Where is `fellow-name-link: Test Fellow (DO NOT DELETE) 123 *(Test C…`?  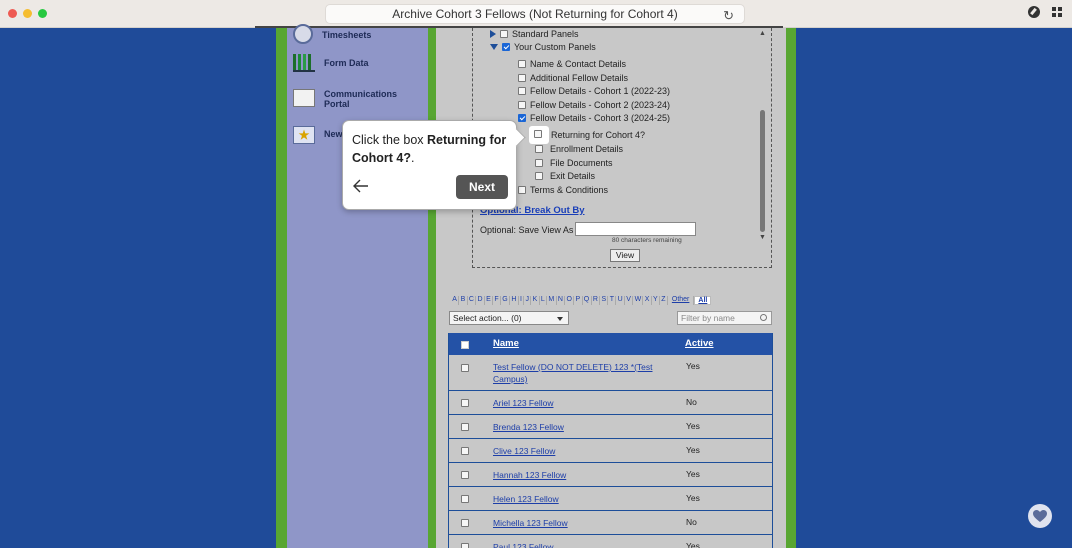 fellow-name-link: Test Fellow (DO NOT DELETE) 123 *(Test C… is located at coordinates (583, 373).